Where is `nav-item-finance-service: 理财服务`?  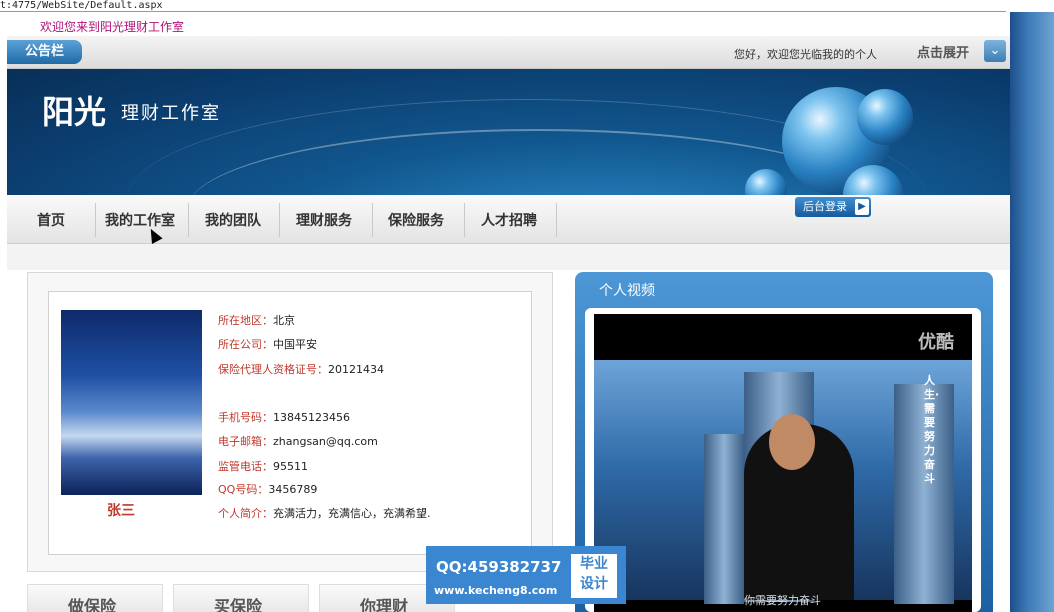 nav-item-finance-service: 理财服务 is located at coordinates (324, 220).